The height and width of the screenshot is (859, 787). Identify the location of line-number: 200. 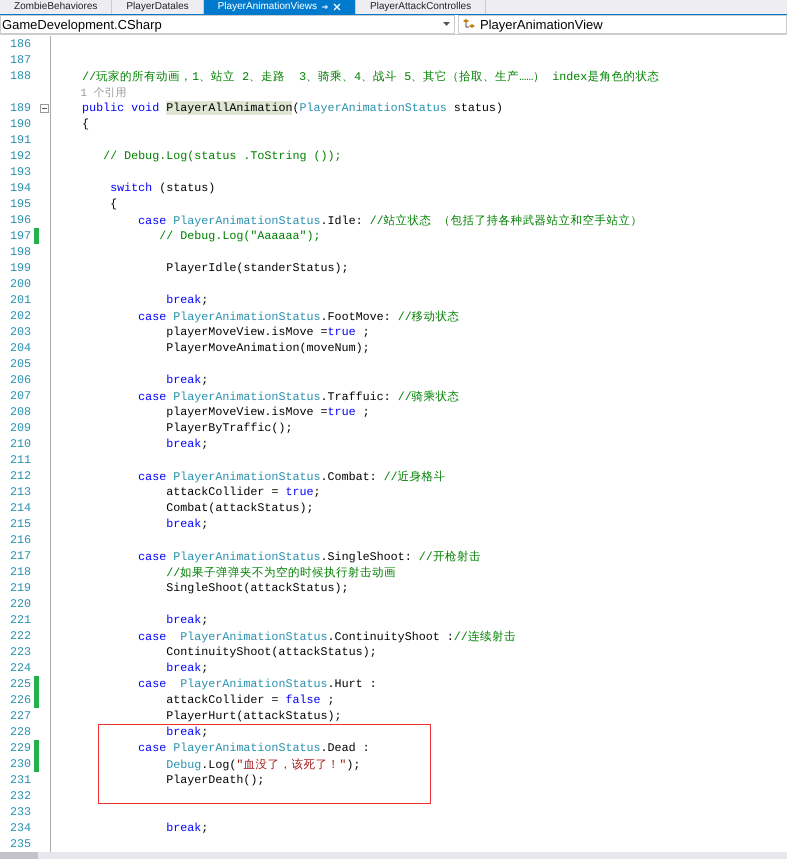
(19, 284).